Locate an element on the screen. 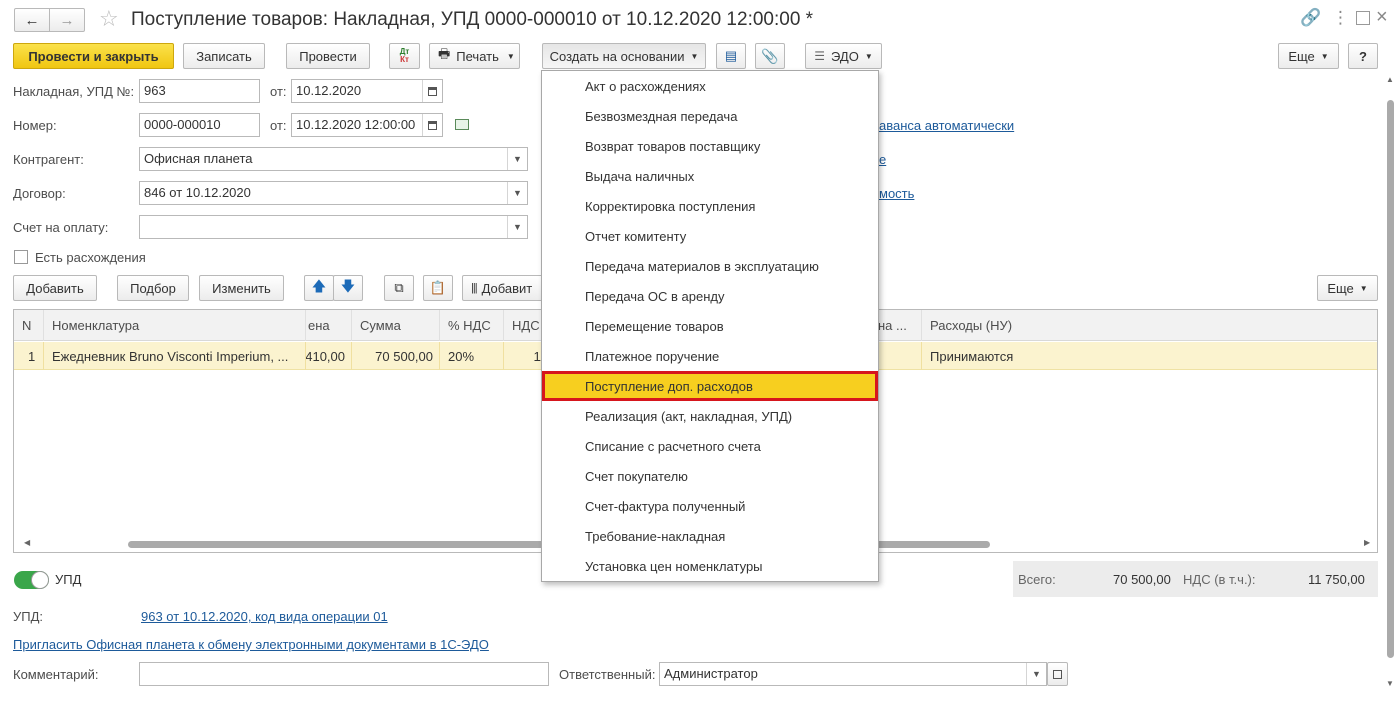 The width and height of the screenshot is (1398, 711). col-vat-rate: % НДС is located at coordinates (472, 325).